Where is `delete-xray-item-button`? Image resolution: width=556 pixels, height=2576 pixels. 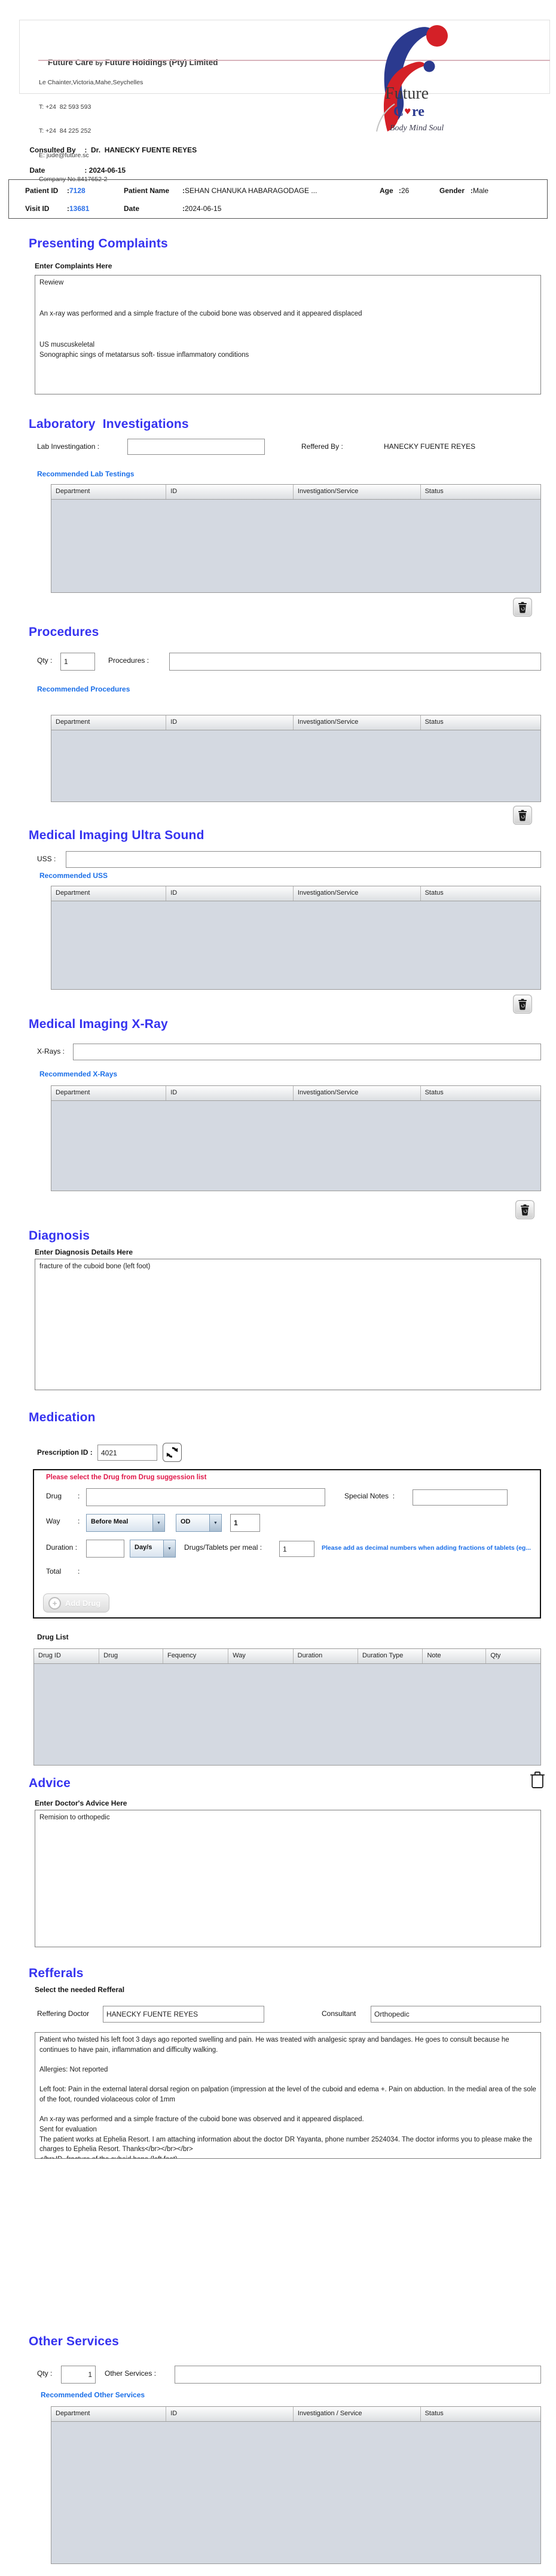 delete-xray-item-button is located at coordinates (525, 1209).